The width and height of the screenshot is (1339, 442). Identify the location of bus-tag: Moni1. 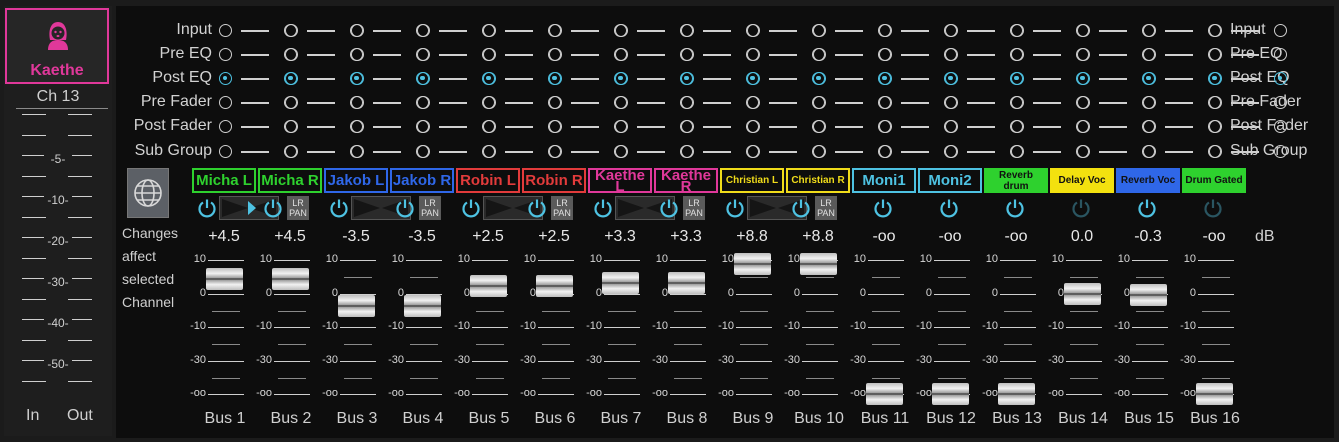
(884, 180).